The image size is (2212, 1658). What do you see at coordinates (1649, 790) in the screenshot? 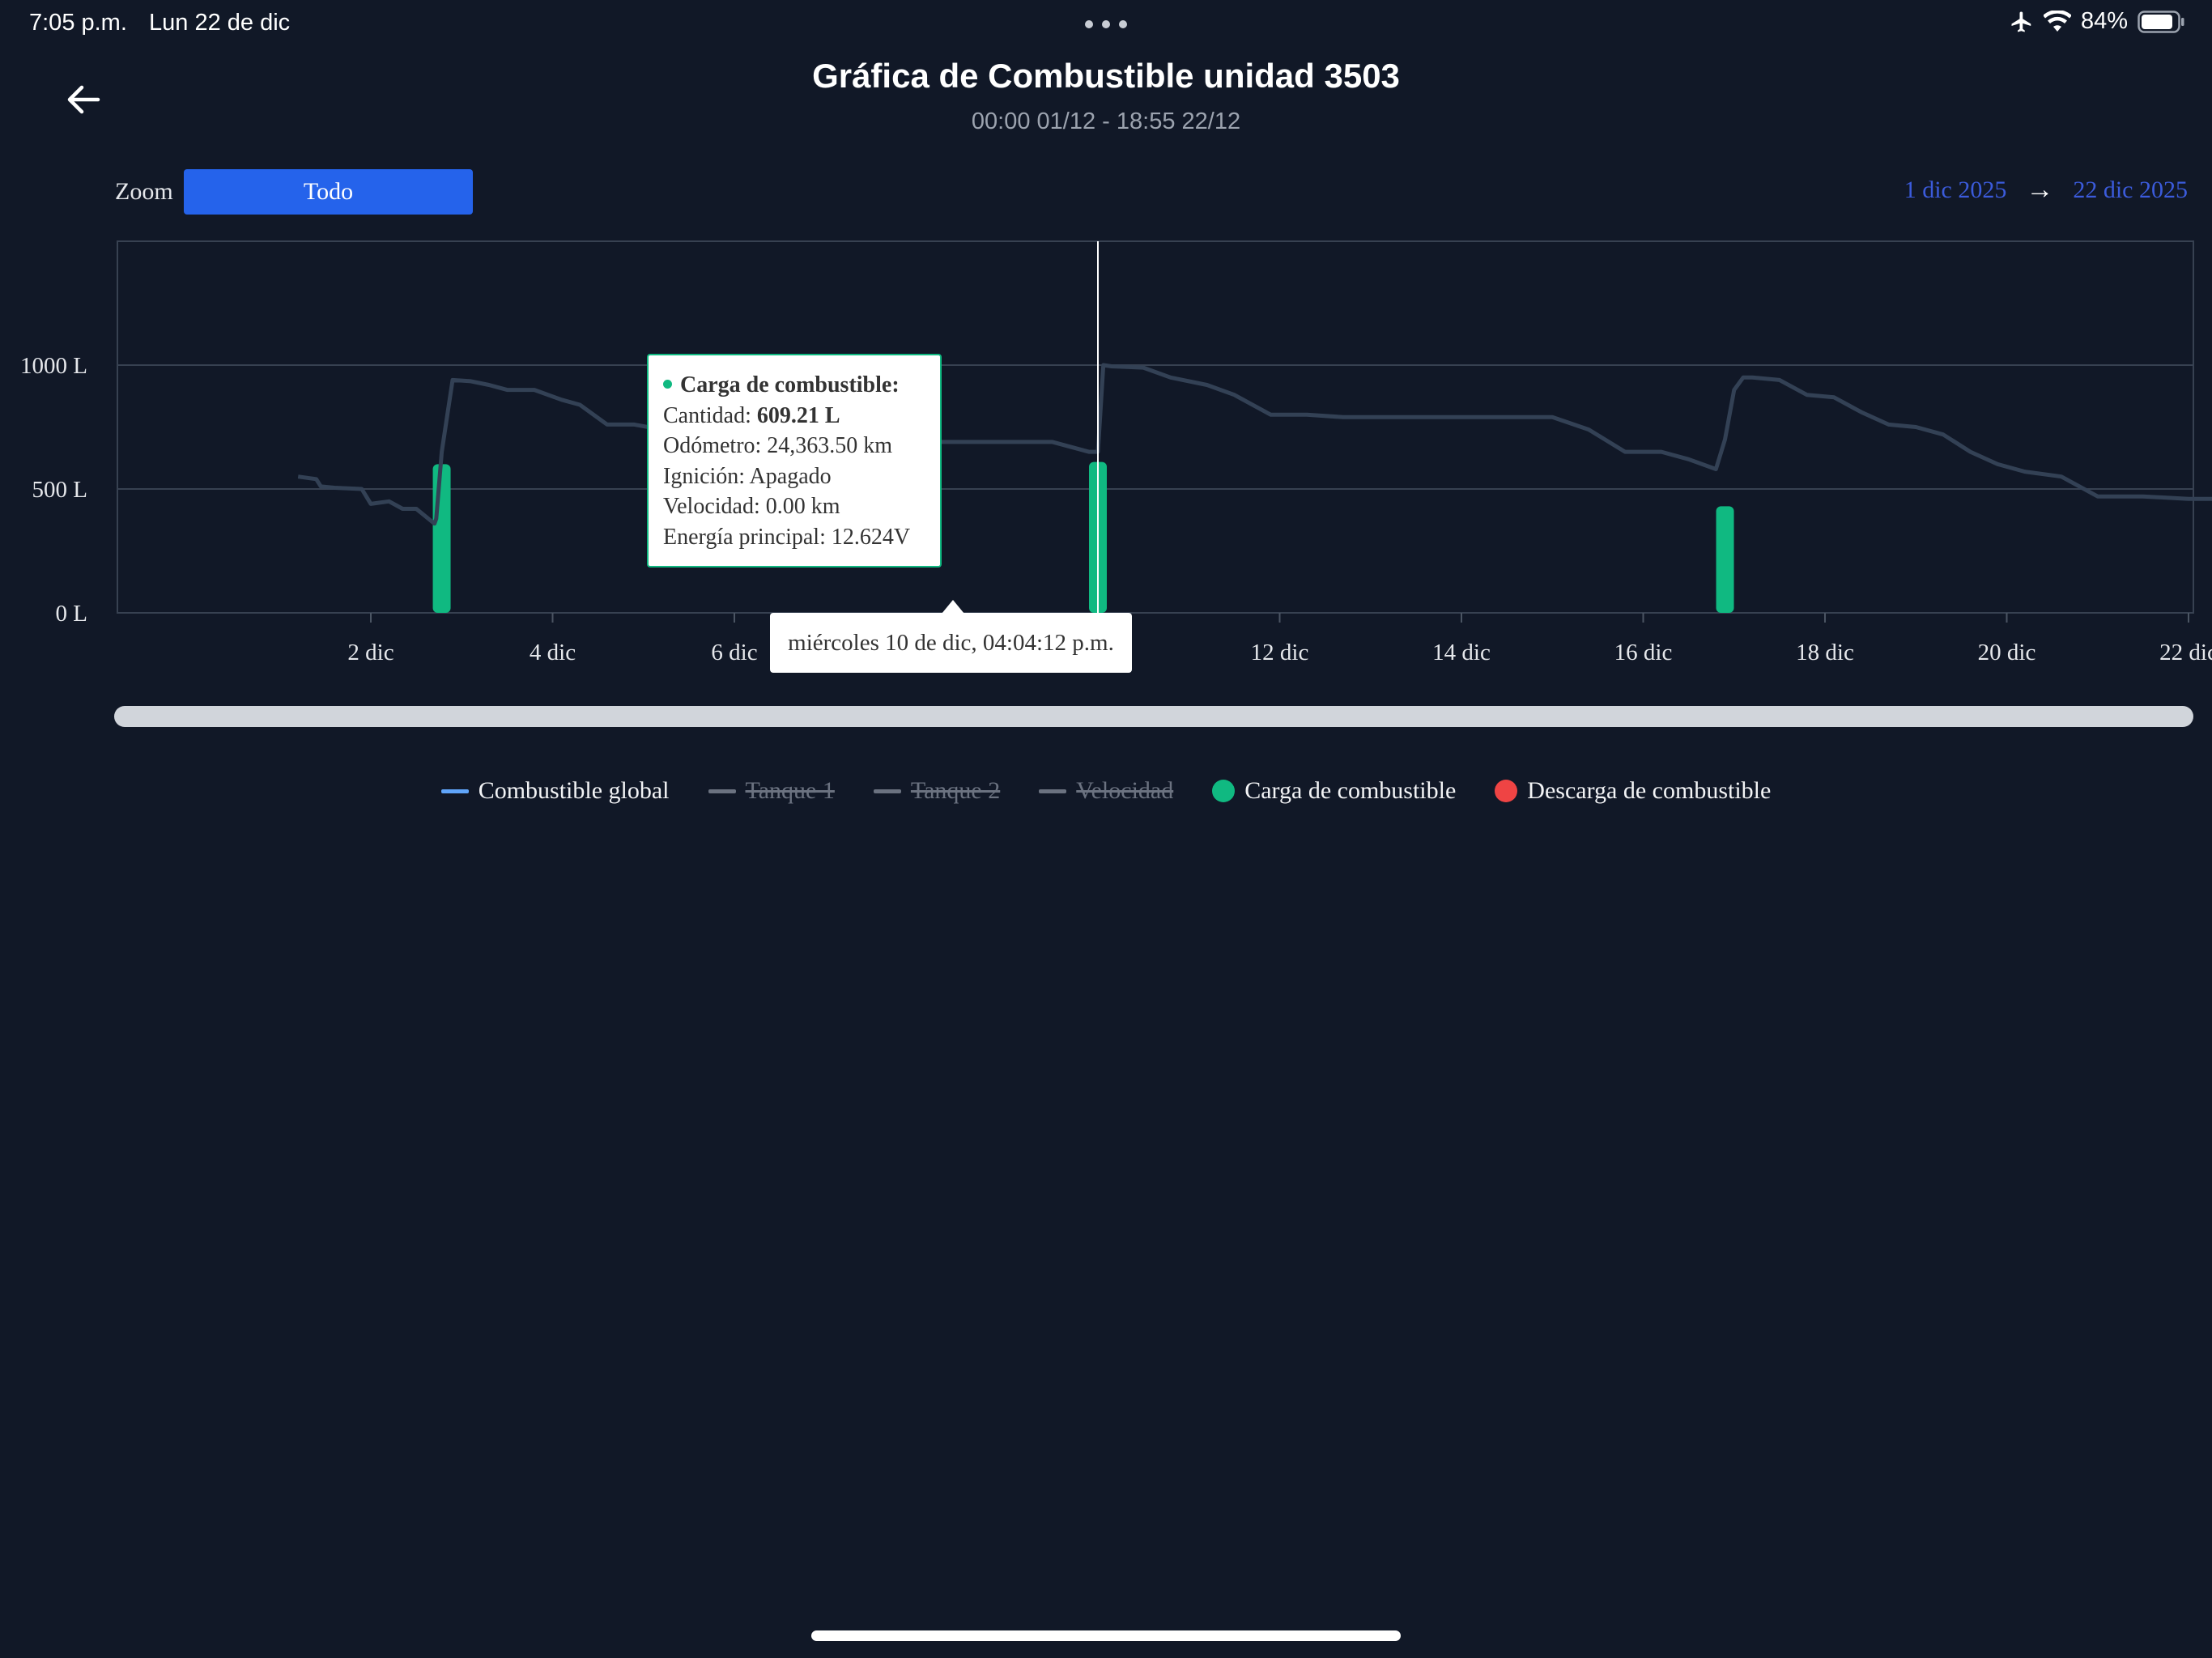
I see `legend-label: Descarga de combustible` at bounding box center [1649, 790].